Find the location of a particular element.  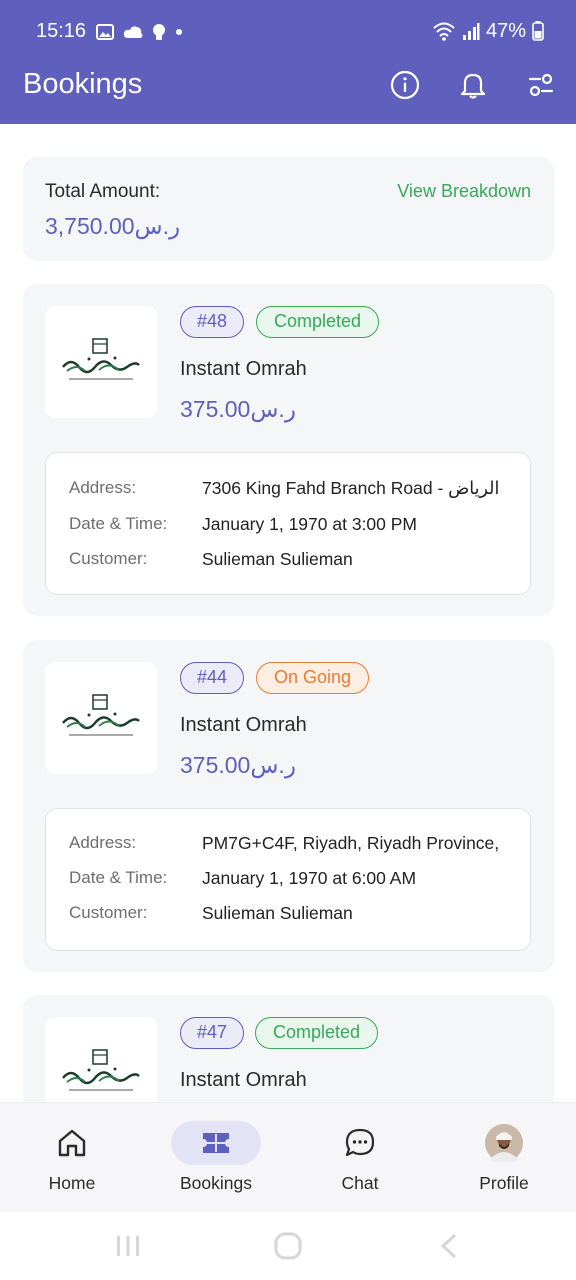

info-button is located at coordinates (405, 85).